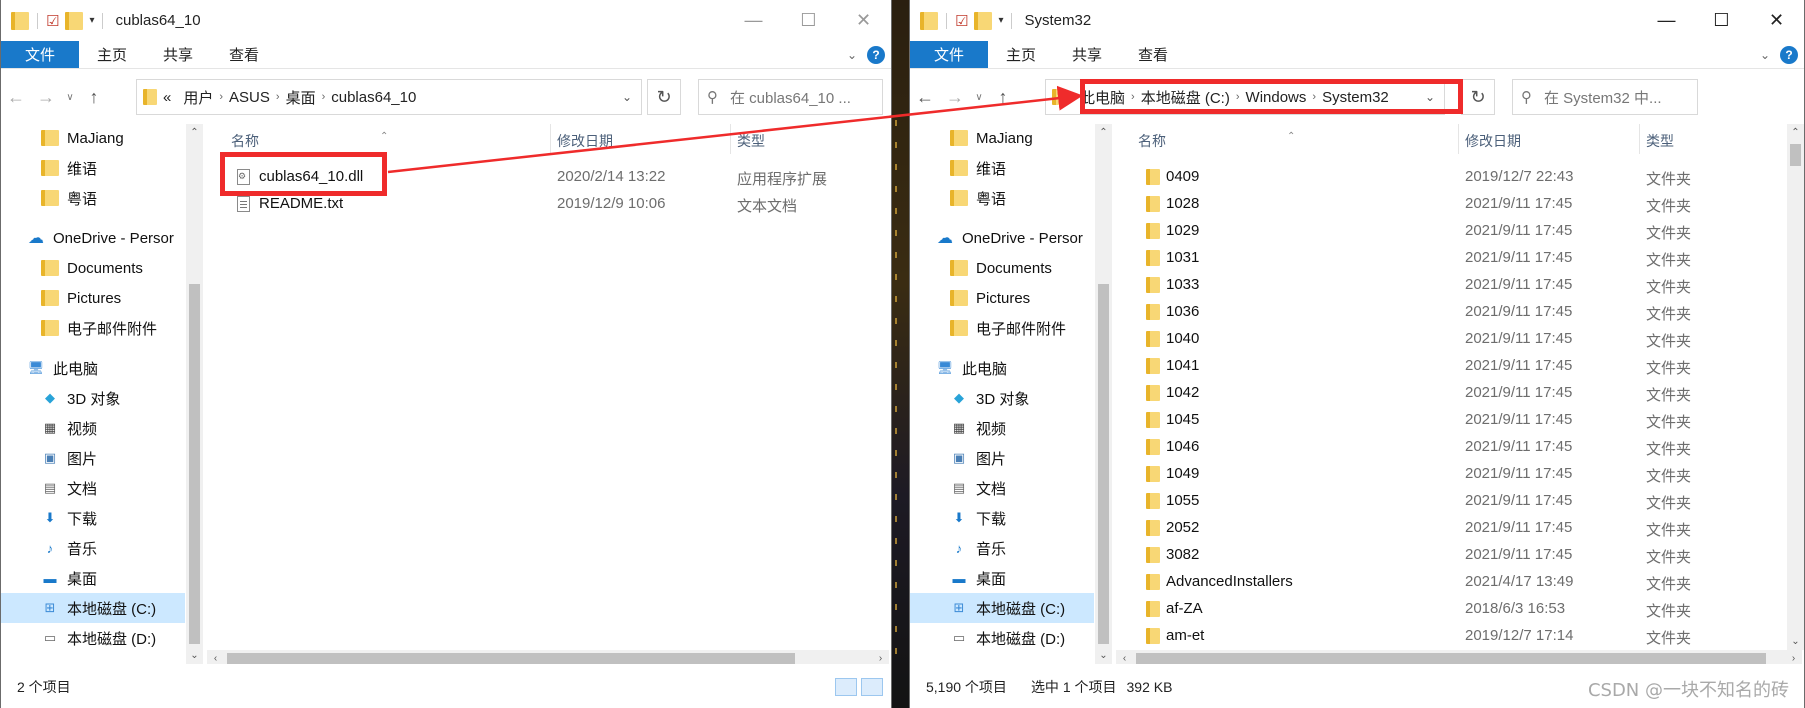  I want to click on breadcrumb-overflow: «, so click(167, 97).